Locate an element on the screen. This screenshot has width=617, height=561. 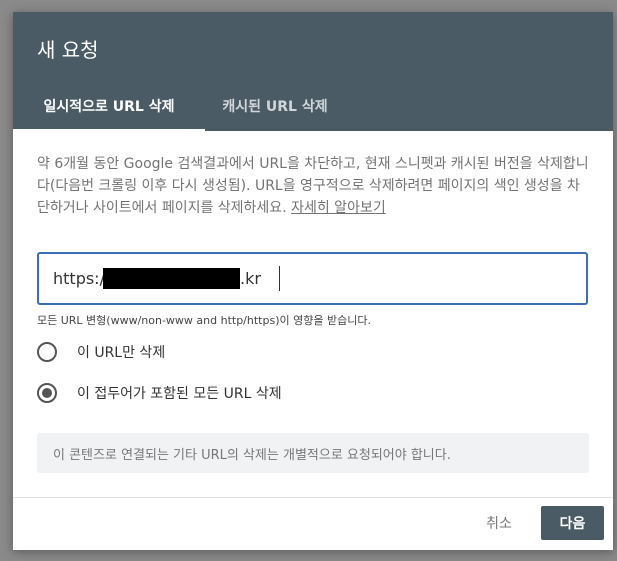
info-note: 이 콘텐즈로 연결되는 기타 URL의 삭제는 개별적으로 요청되어야 합니다. is located at coordinates (313, 453).